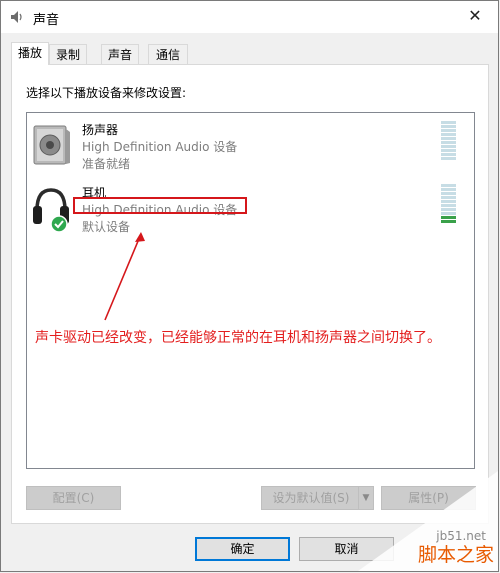 Image resolution: width=500 pixels, height=573 pixels. What do you see at coordinates (17, 17) in the screenshot?
I see `speaker-icon` at bounding box center [17, 17].